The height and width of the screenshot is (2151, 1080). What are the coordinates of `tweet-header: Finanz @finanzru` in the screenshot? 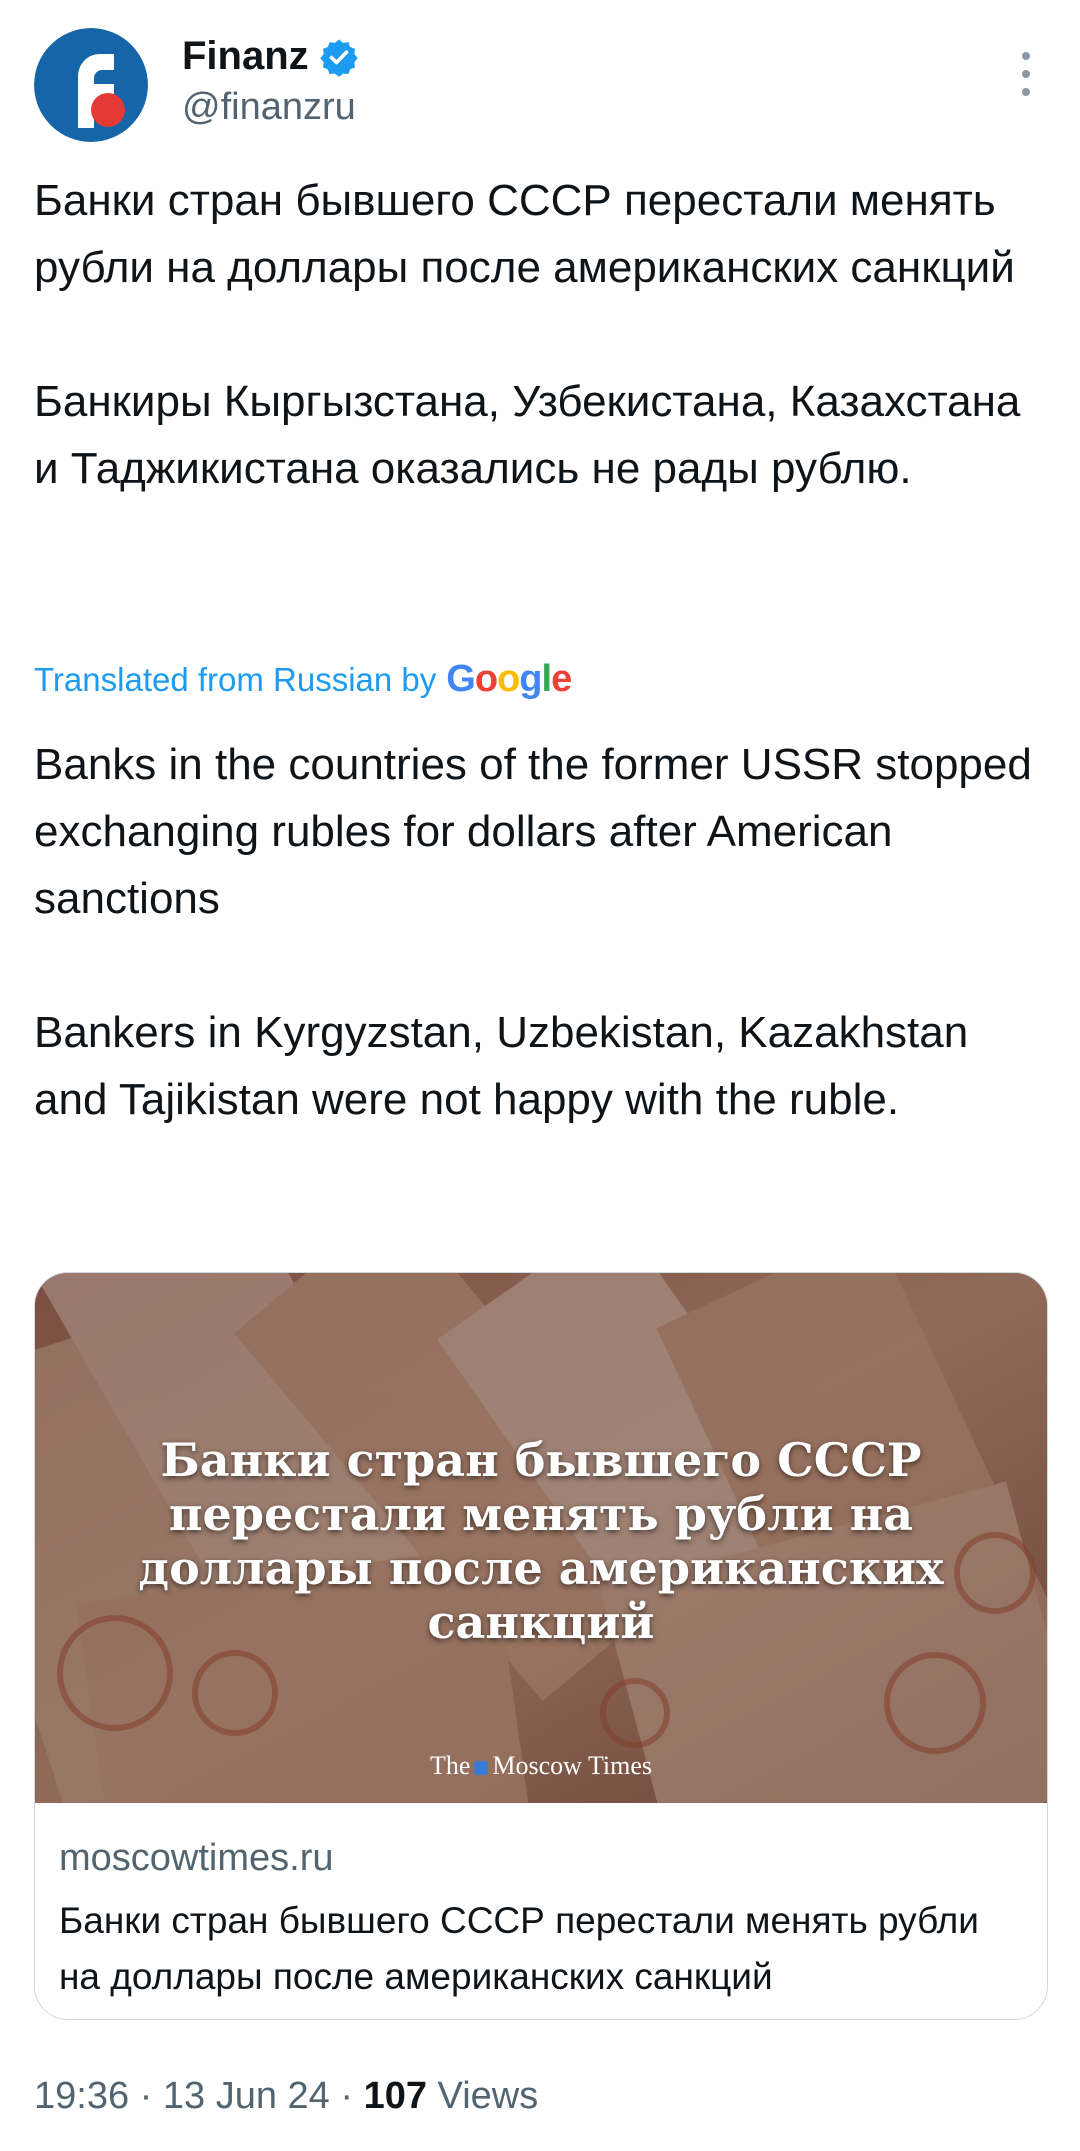 It's located at (540, 87).